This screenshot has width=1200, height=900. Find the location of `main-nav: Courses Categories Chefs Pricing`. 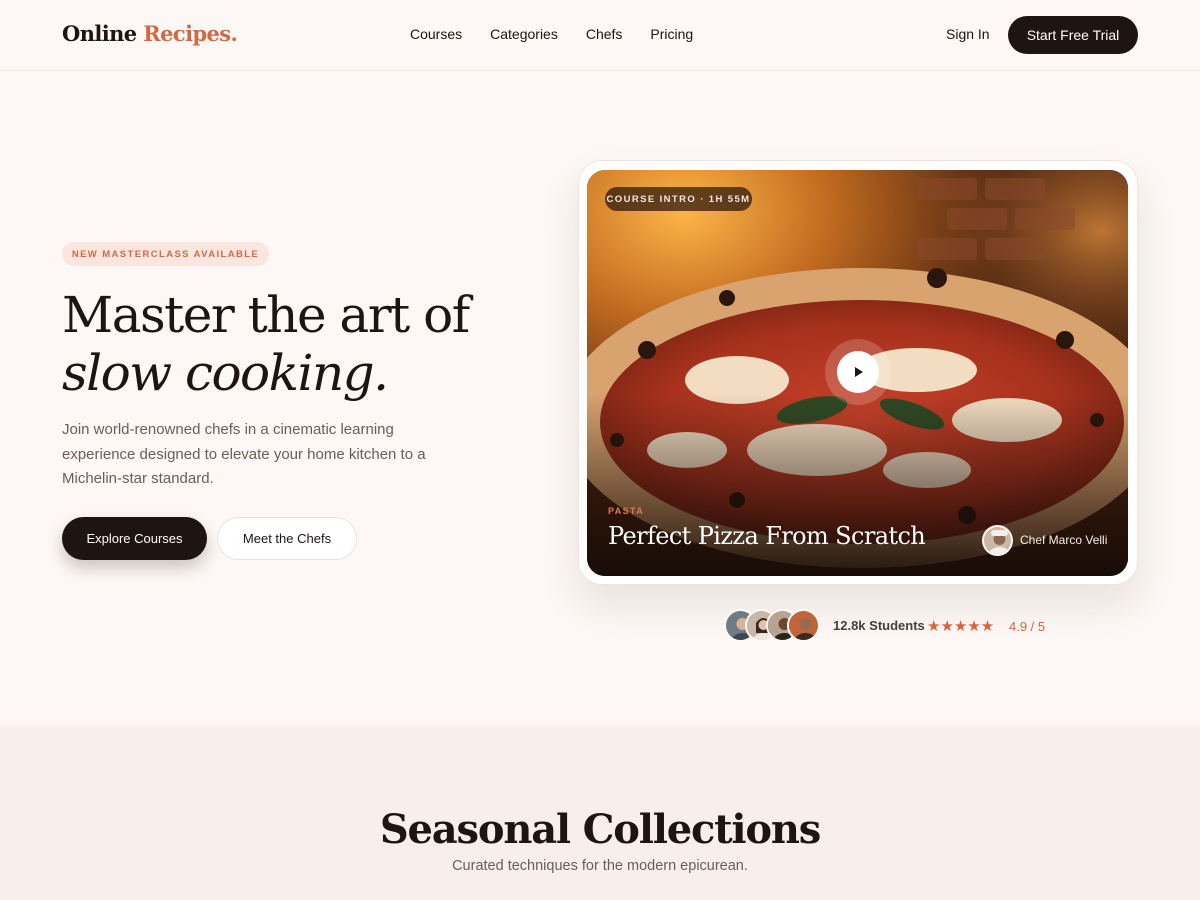

main-nav: Courses Categories Chefs Pricing is located at coordinates (551, 34).